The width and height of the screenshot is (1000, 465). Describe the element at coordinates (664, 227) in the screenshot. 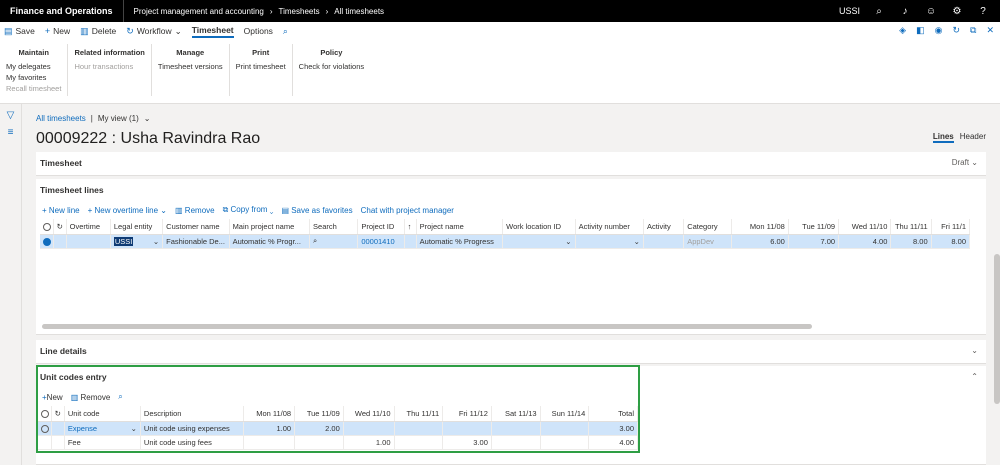

I see `column-header: Activity` at that location.